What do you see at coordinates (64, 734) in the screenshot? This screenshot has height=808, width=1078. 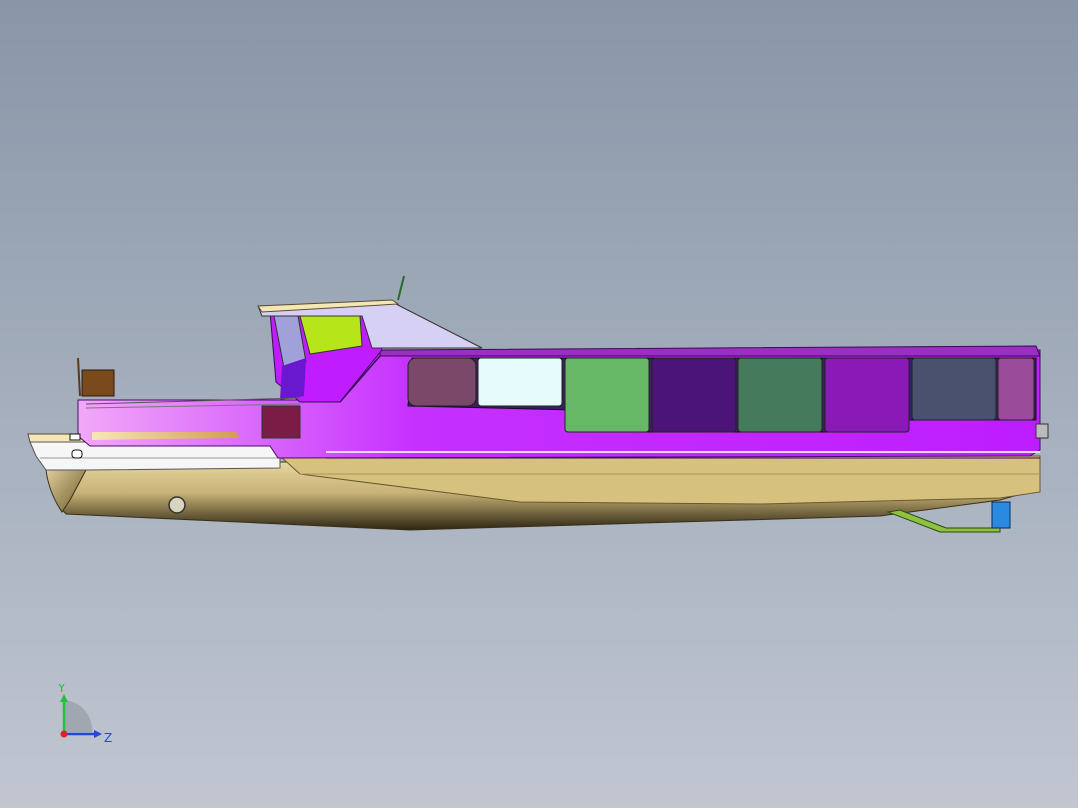 I see `x-axis-origin` at bounding box center [64, 734].